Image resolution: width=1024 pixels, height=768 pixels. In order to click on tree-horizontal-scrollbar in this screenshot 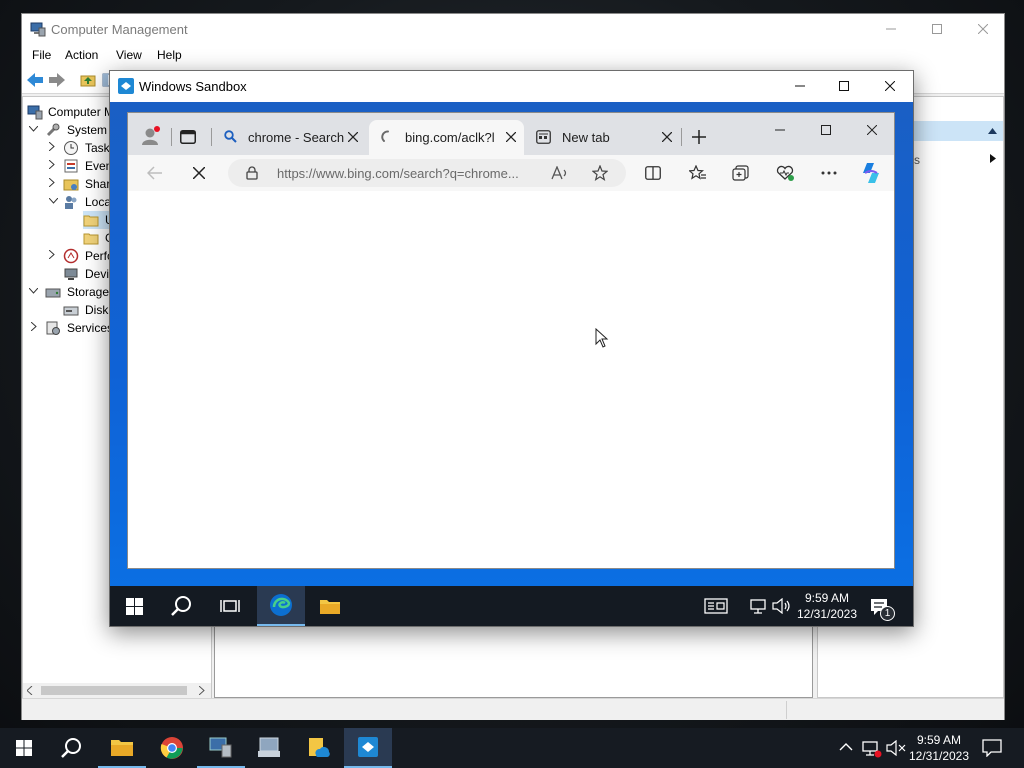, I will do `click(117, 690)`.